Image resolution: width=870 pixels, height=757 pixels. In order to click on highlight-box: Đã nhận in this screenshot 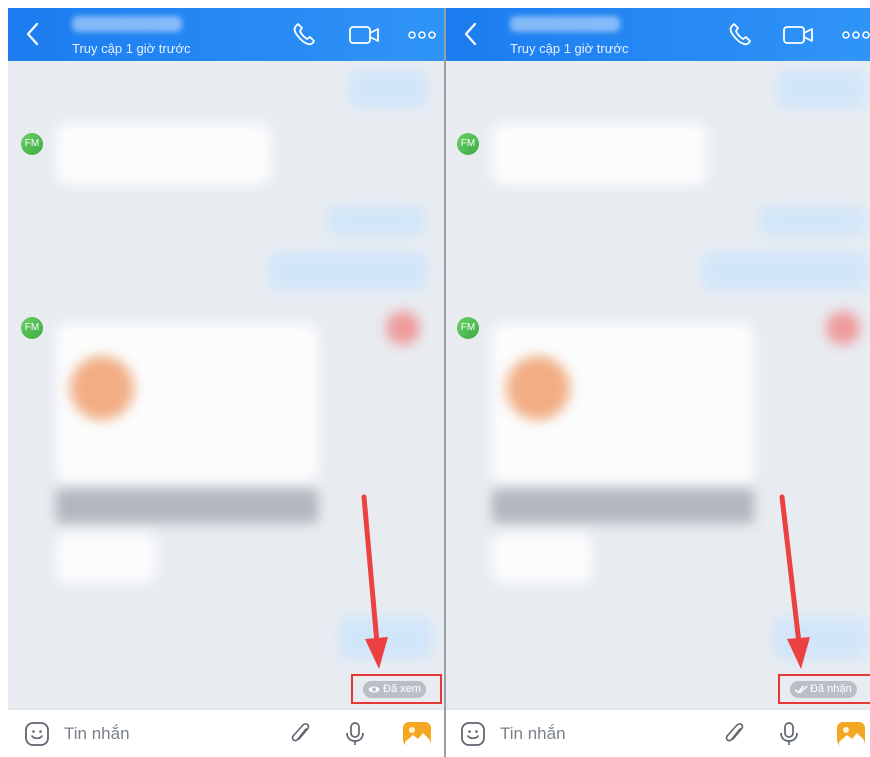, I will do `click(824, 689)`.